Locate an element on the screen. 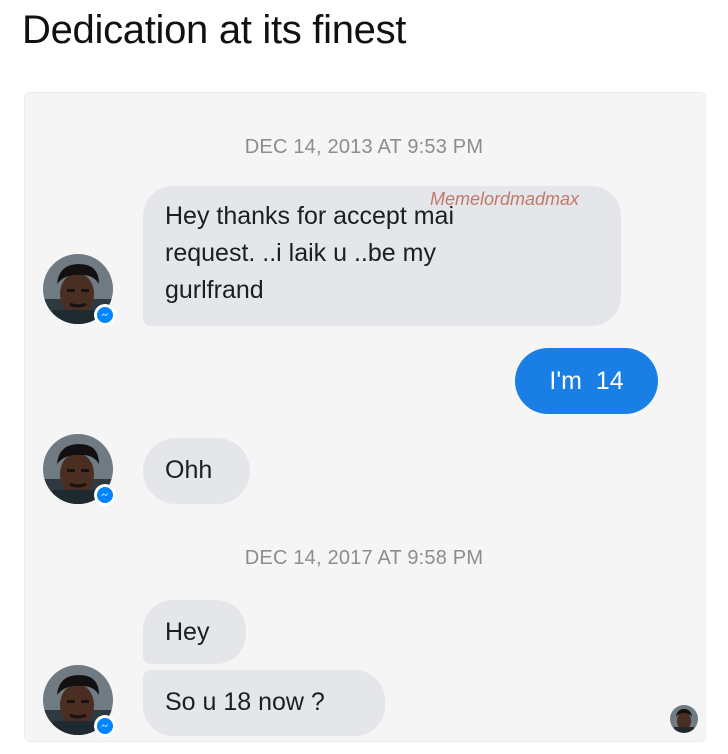 The height and width of the screenshot is (754, 728). outgoing-message-bubble: I'm 14 is located at coordinates (586, 381).